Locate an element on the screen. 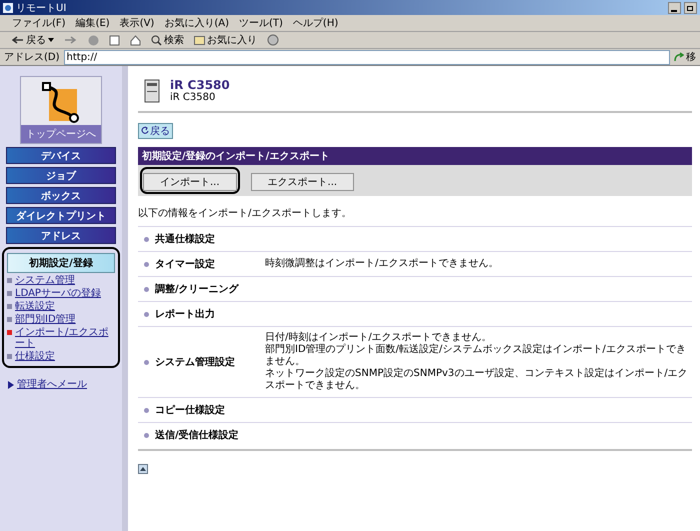  search-icon is located at coordinates (156, 40).